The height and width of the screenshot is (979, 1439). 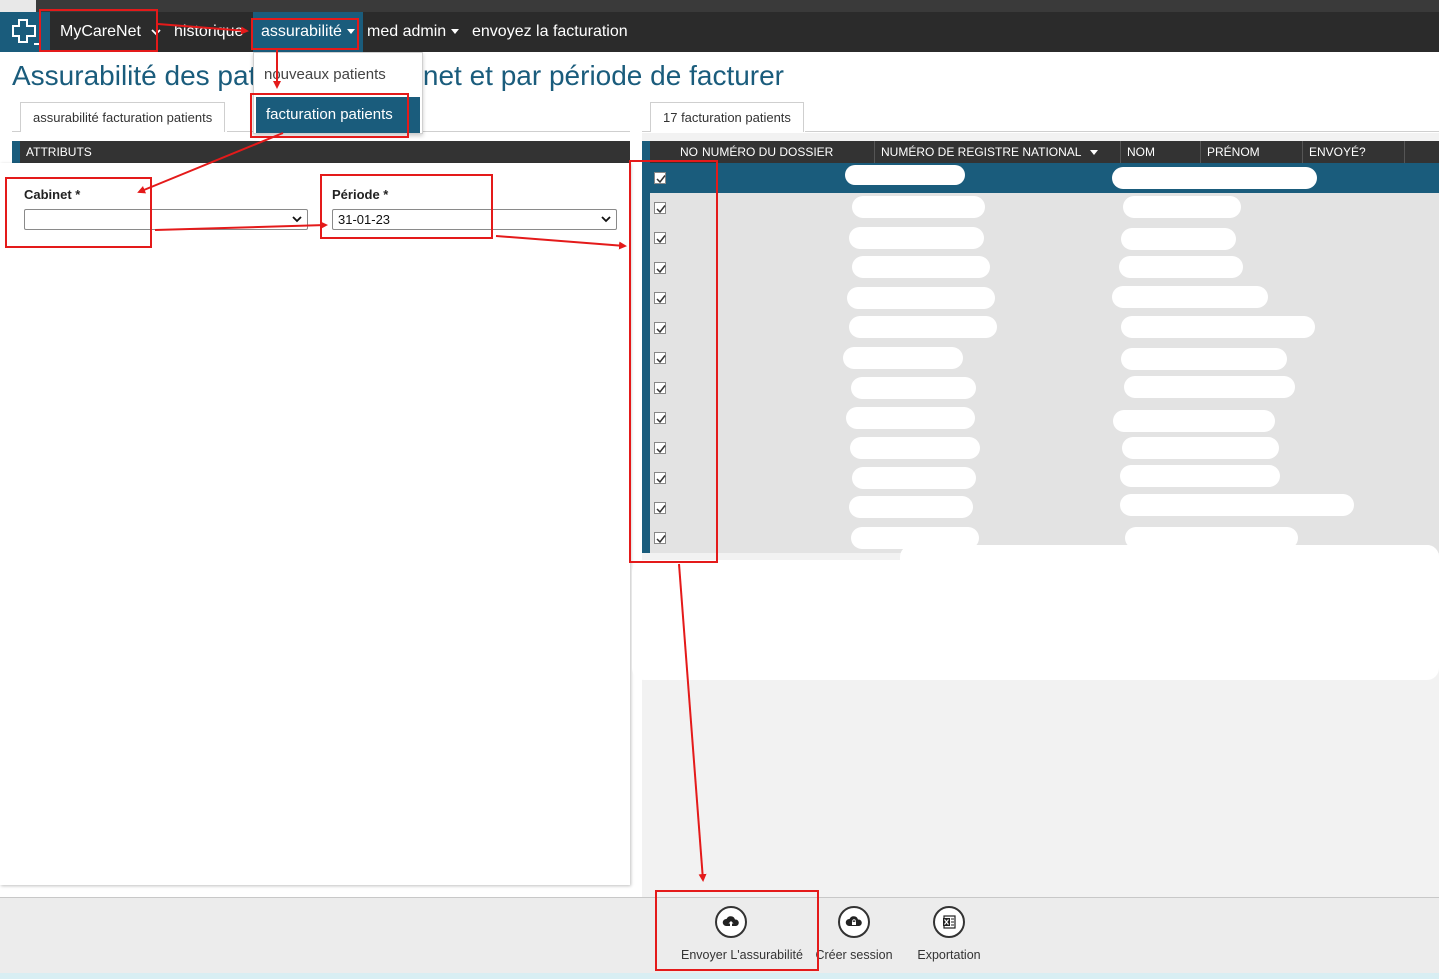 What do you see at coordinates (785, 152) in the screenshot?
I see `col-numero-dossier: NUMÉRO DU DOSSIER` at bounding box center [785, 152].